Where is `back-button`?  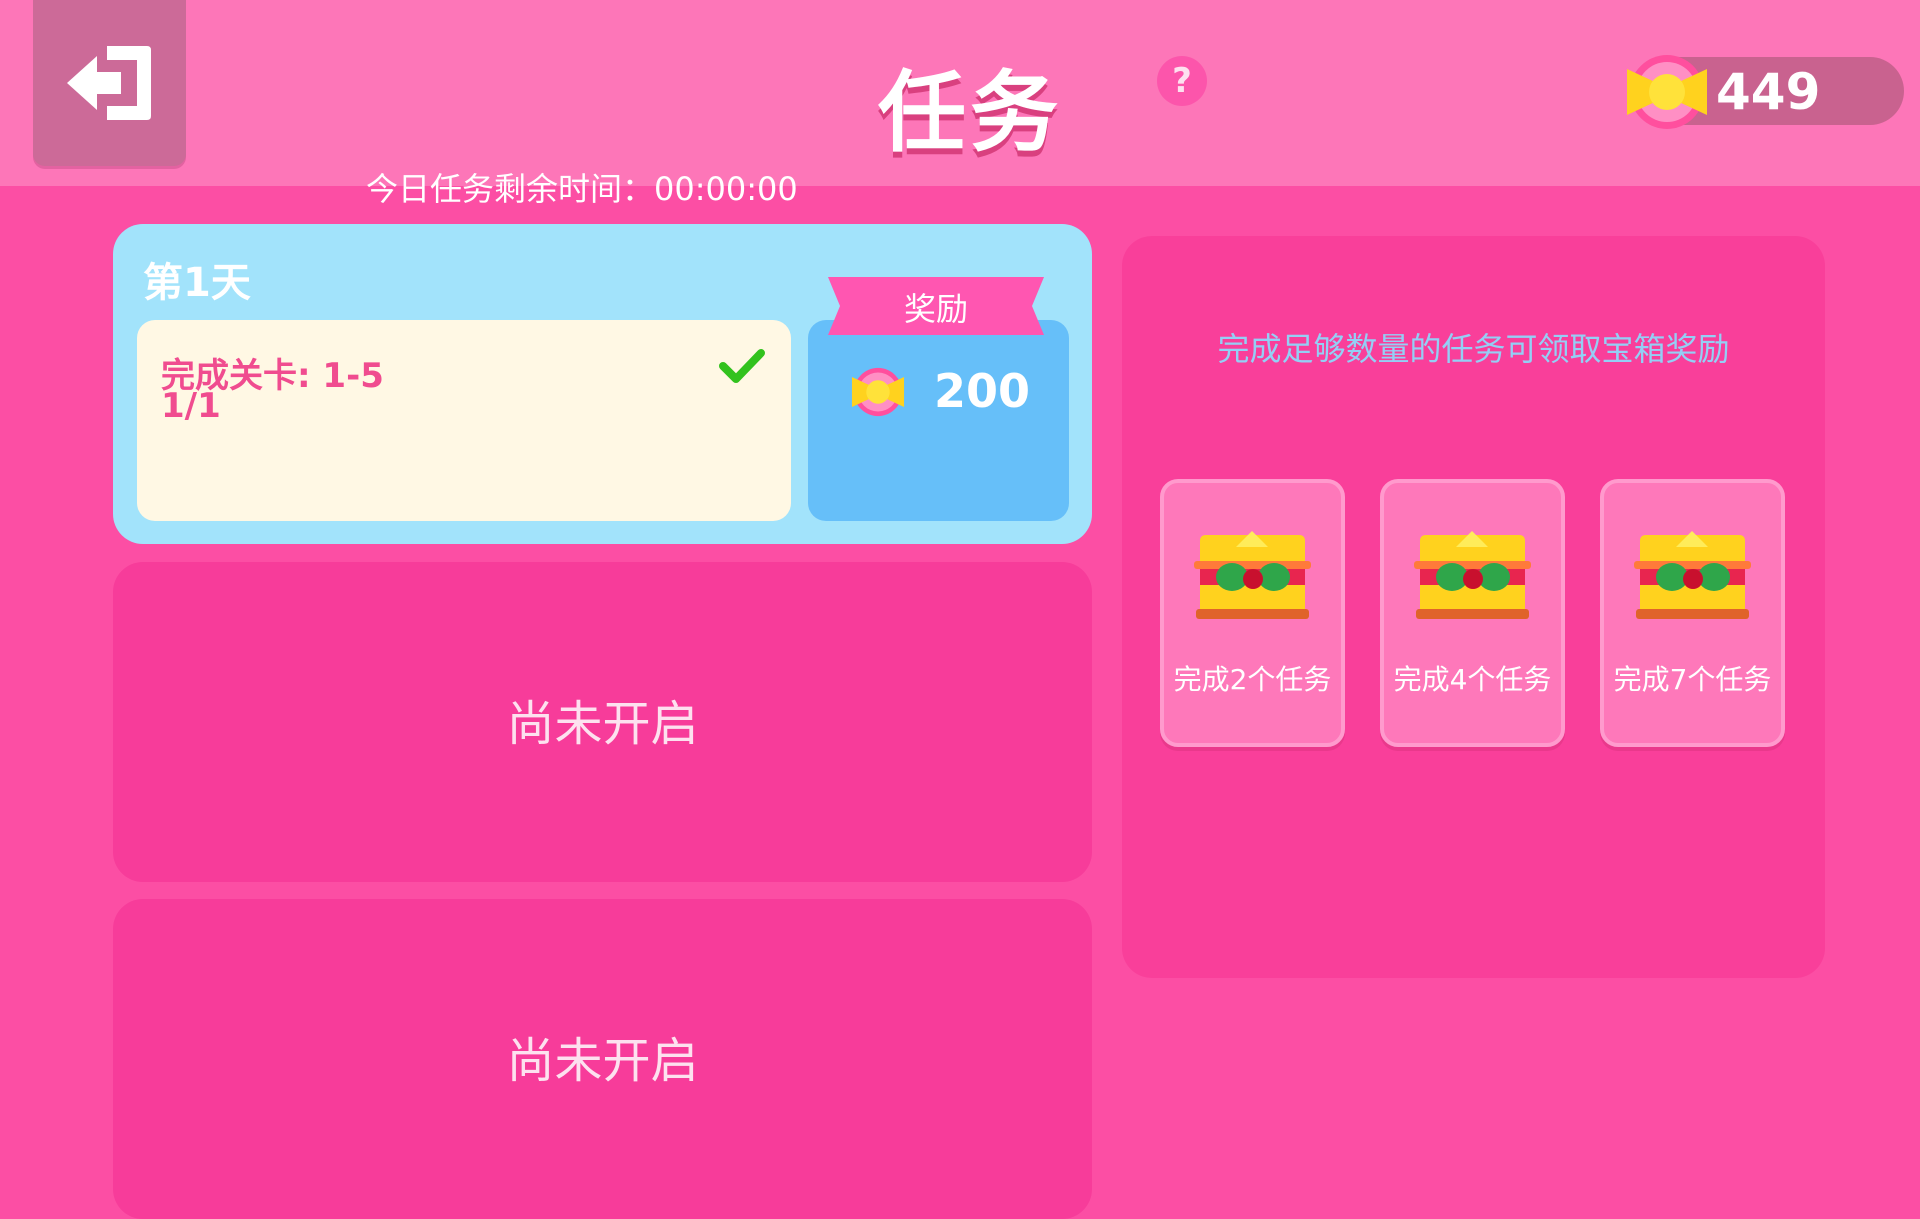
back-button is located at coordinates (109, 83).